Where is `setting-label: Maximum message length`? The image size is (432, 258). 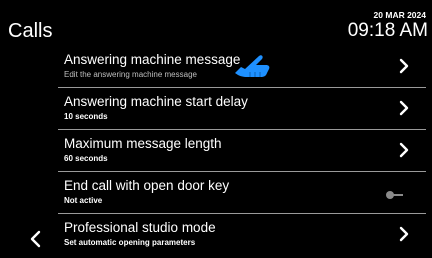
setting-label: Maximum message length is located at coordinates (143, 143).